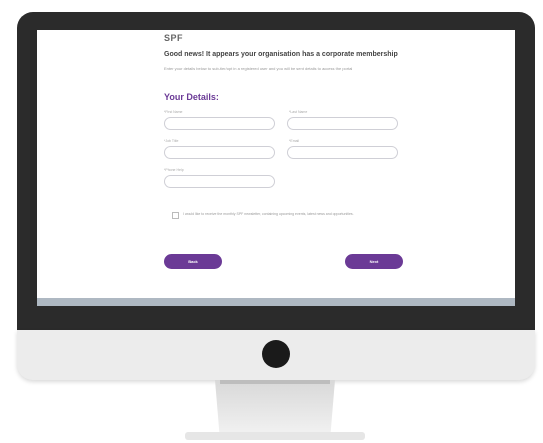 This screenshot has width=543, height=443. Describe the element at coordinates (173, 112) in the screenshot. I see `first-name-label: *First Name` at that location.